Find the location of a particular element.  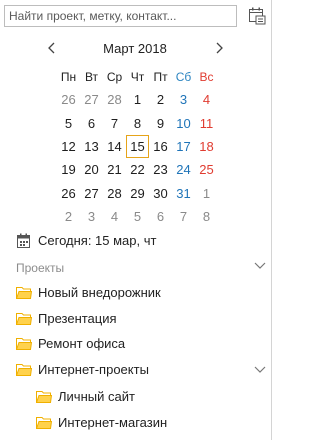

weekday-label: Пн is located at coordinates (68, 77).